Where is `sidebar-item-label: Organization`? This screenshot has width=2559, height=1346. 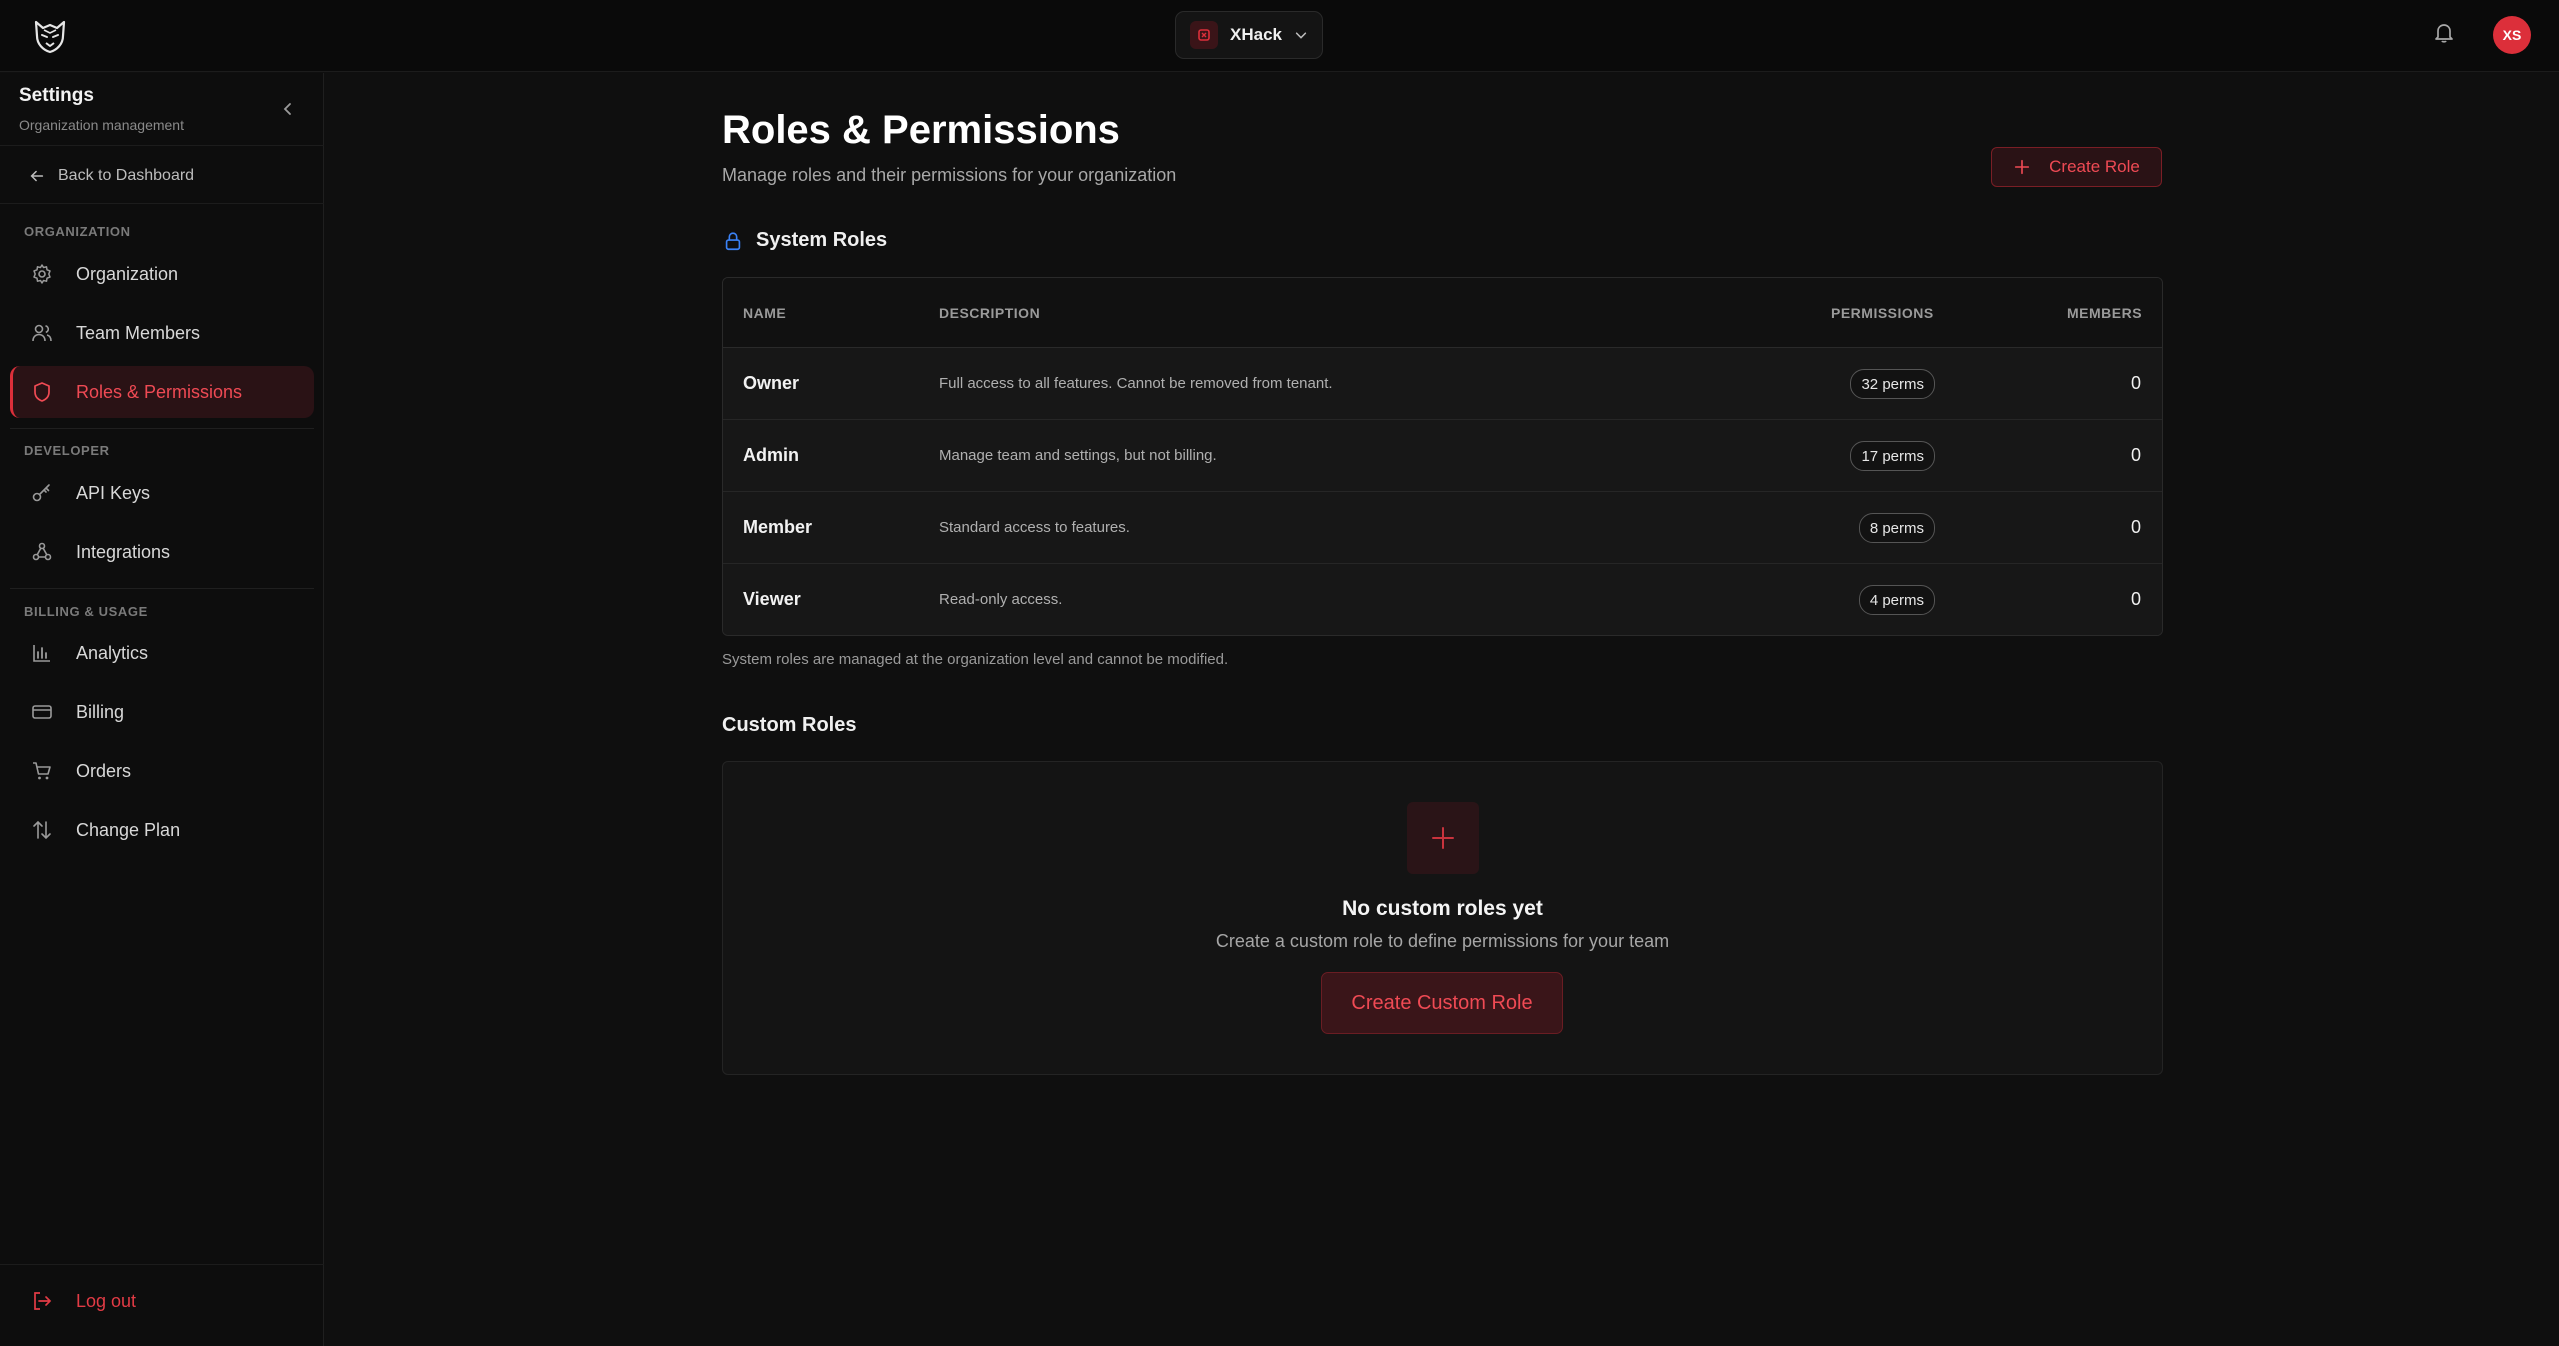 sidebar-item-label: Organization is located at coordinates (127, 273).